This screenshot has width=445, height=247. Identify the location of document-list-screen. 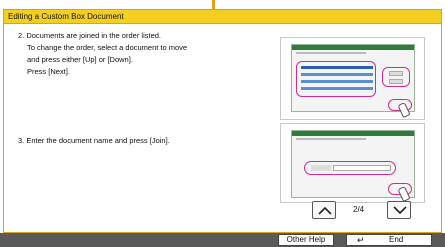
(353, 81).